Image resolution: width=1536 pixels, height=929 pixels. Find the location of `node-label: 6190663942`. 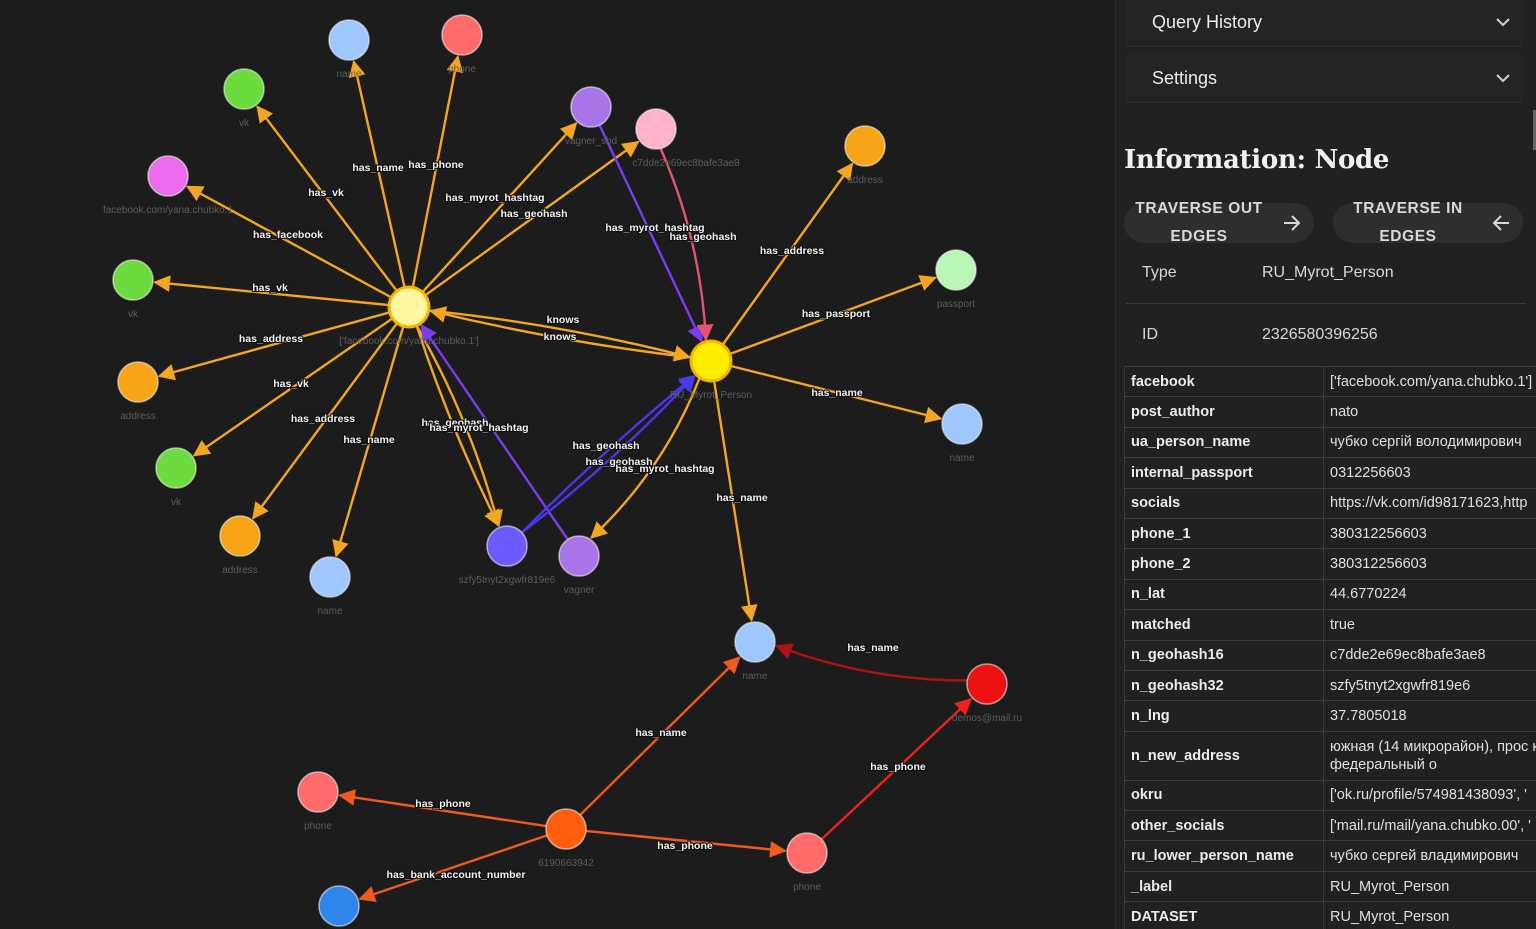

node-label: 6190663942 is located at coordinates (566, 863).